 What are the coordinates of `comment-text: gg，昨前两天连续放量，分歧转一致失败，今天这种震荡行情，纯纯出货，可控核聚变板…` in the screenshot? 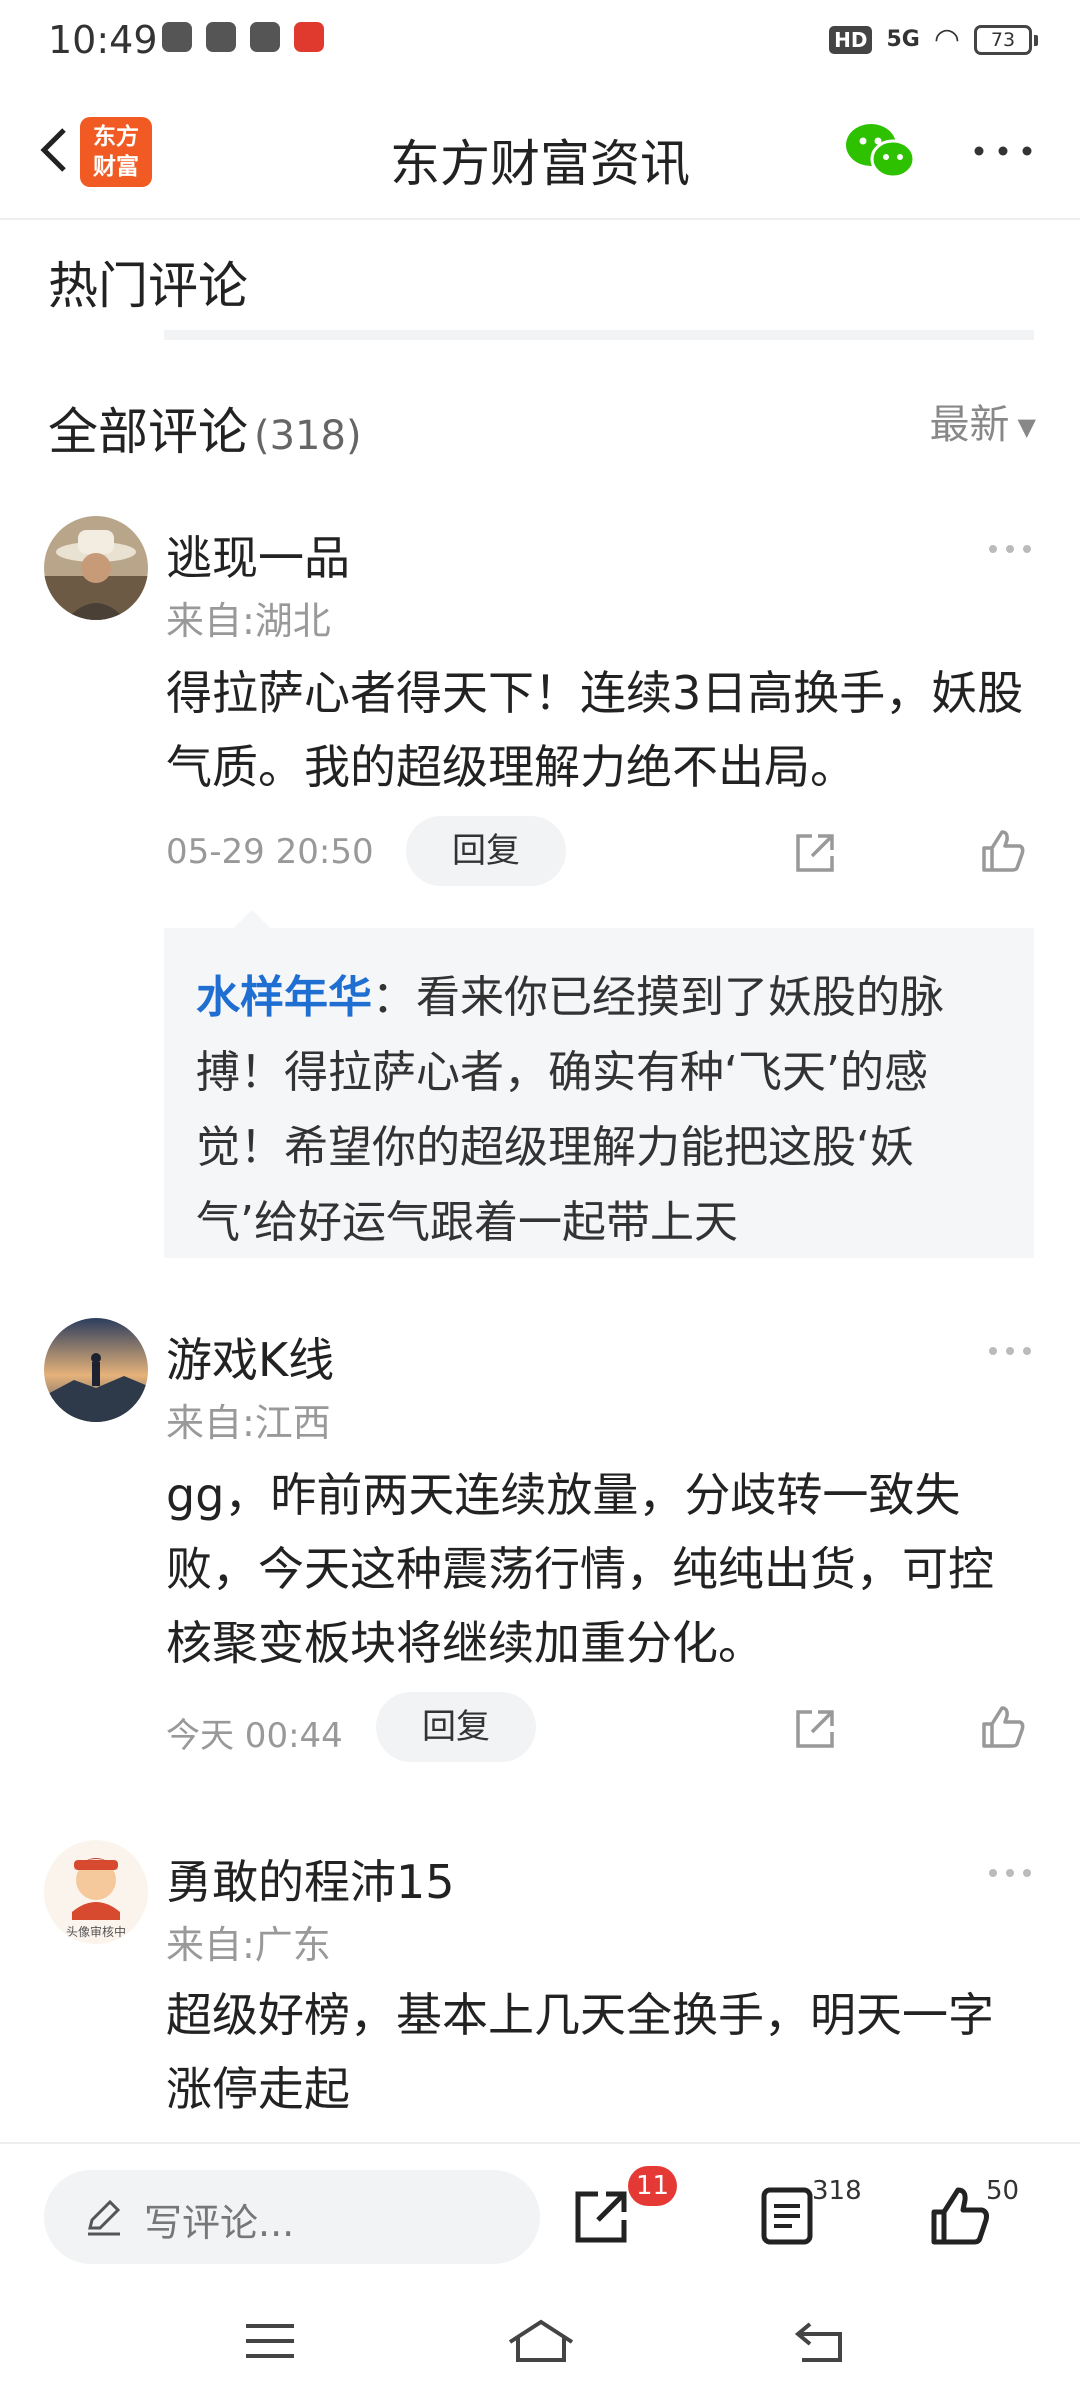 It's located at (580, 1569).